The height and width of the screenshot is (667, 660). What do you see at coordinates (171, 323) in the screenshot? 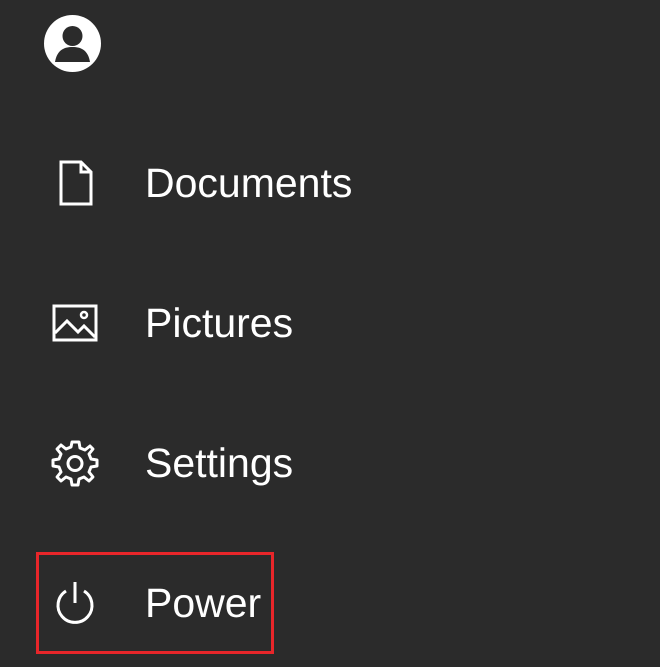
I see `menu-item: Pictures` at bounding box center [171, 323].